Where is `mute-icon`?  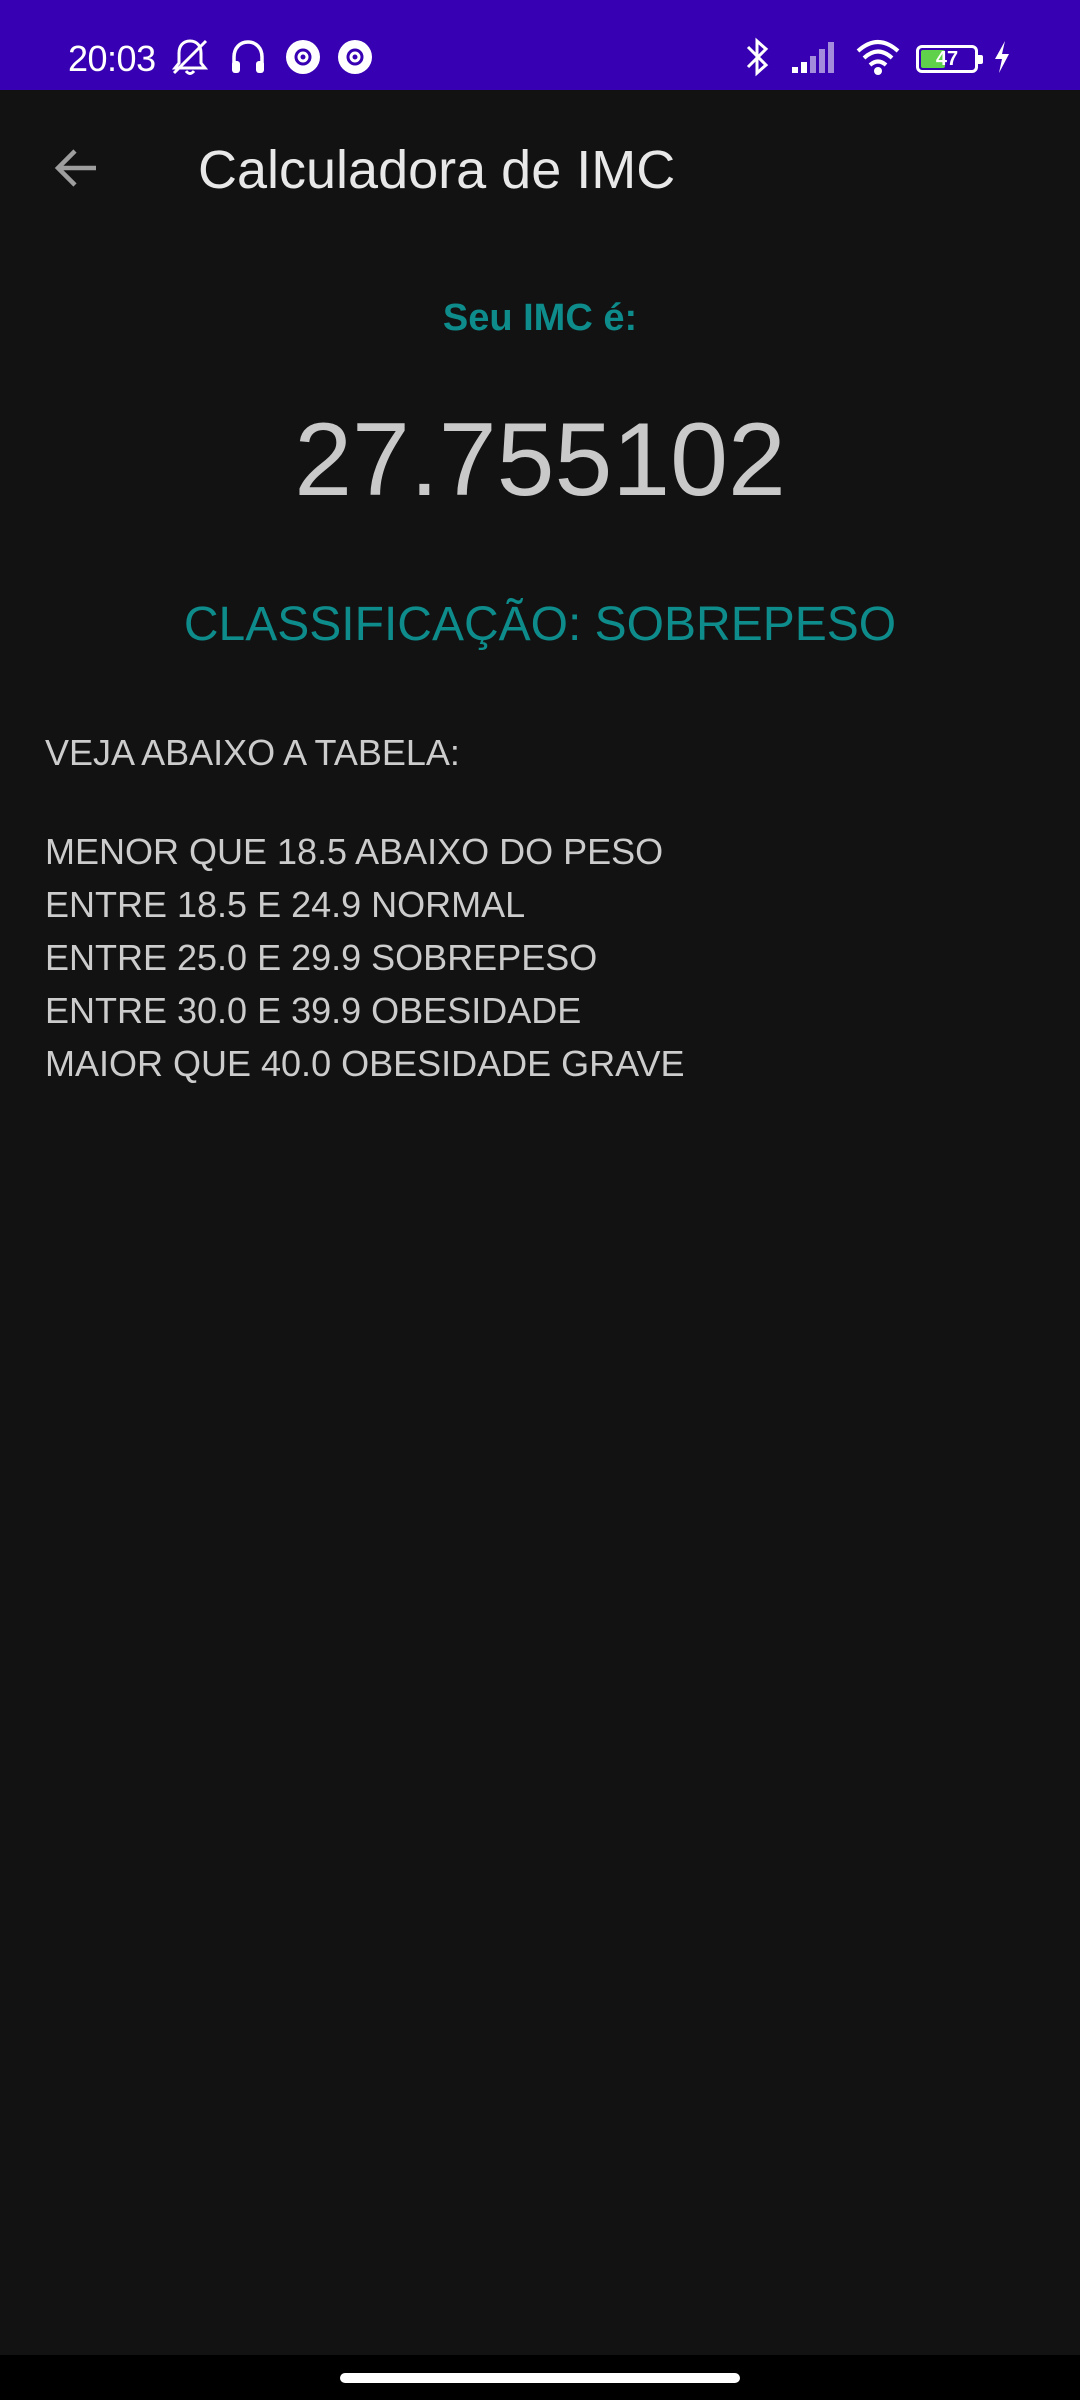
mute-icon is located at coordinates (190, 59).